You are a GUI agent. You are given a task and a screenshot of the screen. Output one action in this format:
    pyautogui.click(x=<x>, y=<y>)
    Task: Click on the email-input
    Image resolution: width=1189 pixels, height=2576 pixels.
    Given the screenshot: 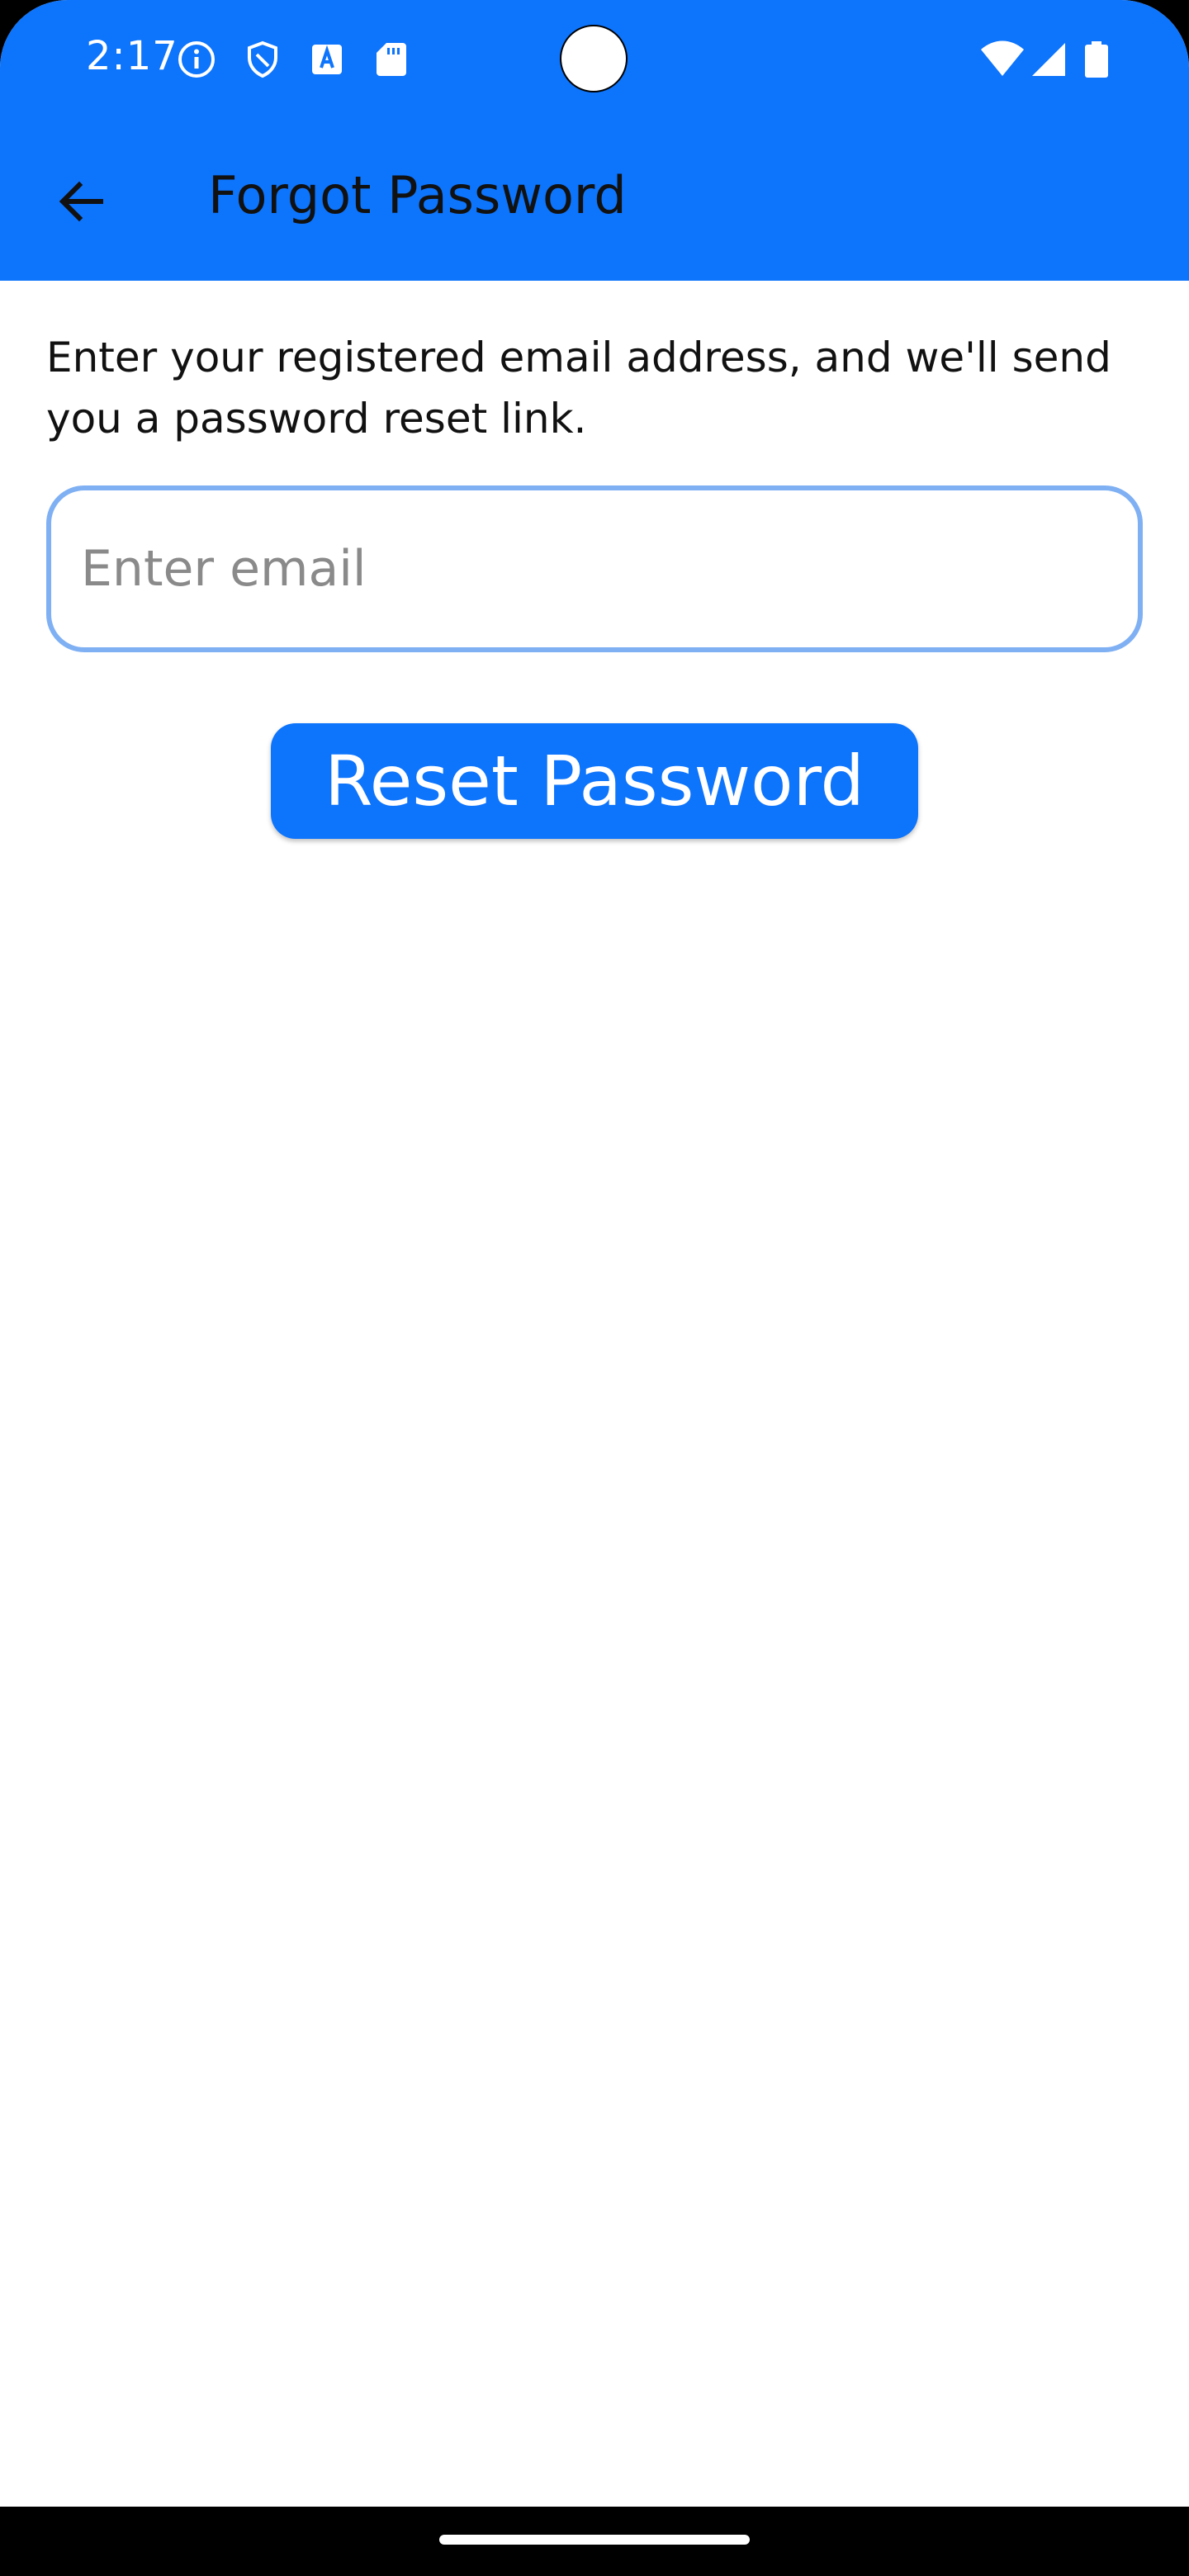 What is the action you would take?
    pyautogui.click(x=594, y=568)
    